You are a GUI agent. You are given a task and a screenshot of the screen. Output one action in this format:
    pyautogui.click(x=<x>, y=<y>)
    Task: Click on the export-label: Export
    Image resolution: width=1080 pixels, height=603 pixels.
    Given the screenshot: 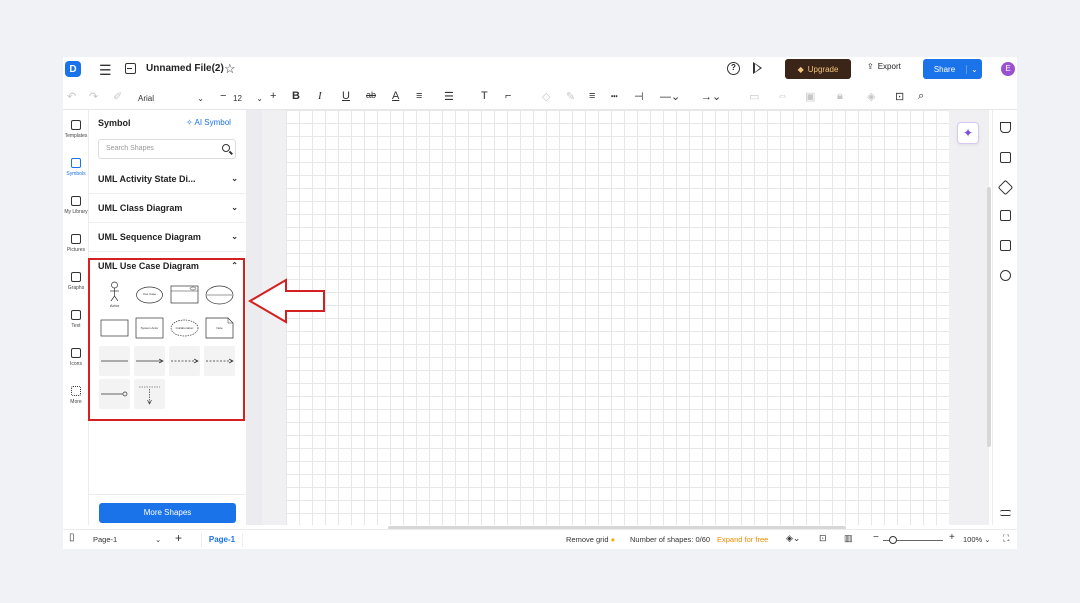 What is the action you would take?
    pyautogui.click(x=889, y=66)
    